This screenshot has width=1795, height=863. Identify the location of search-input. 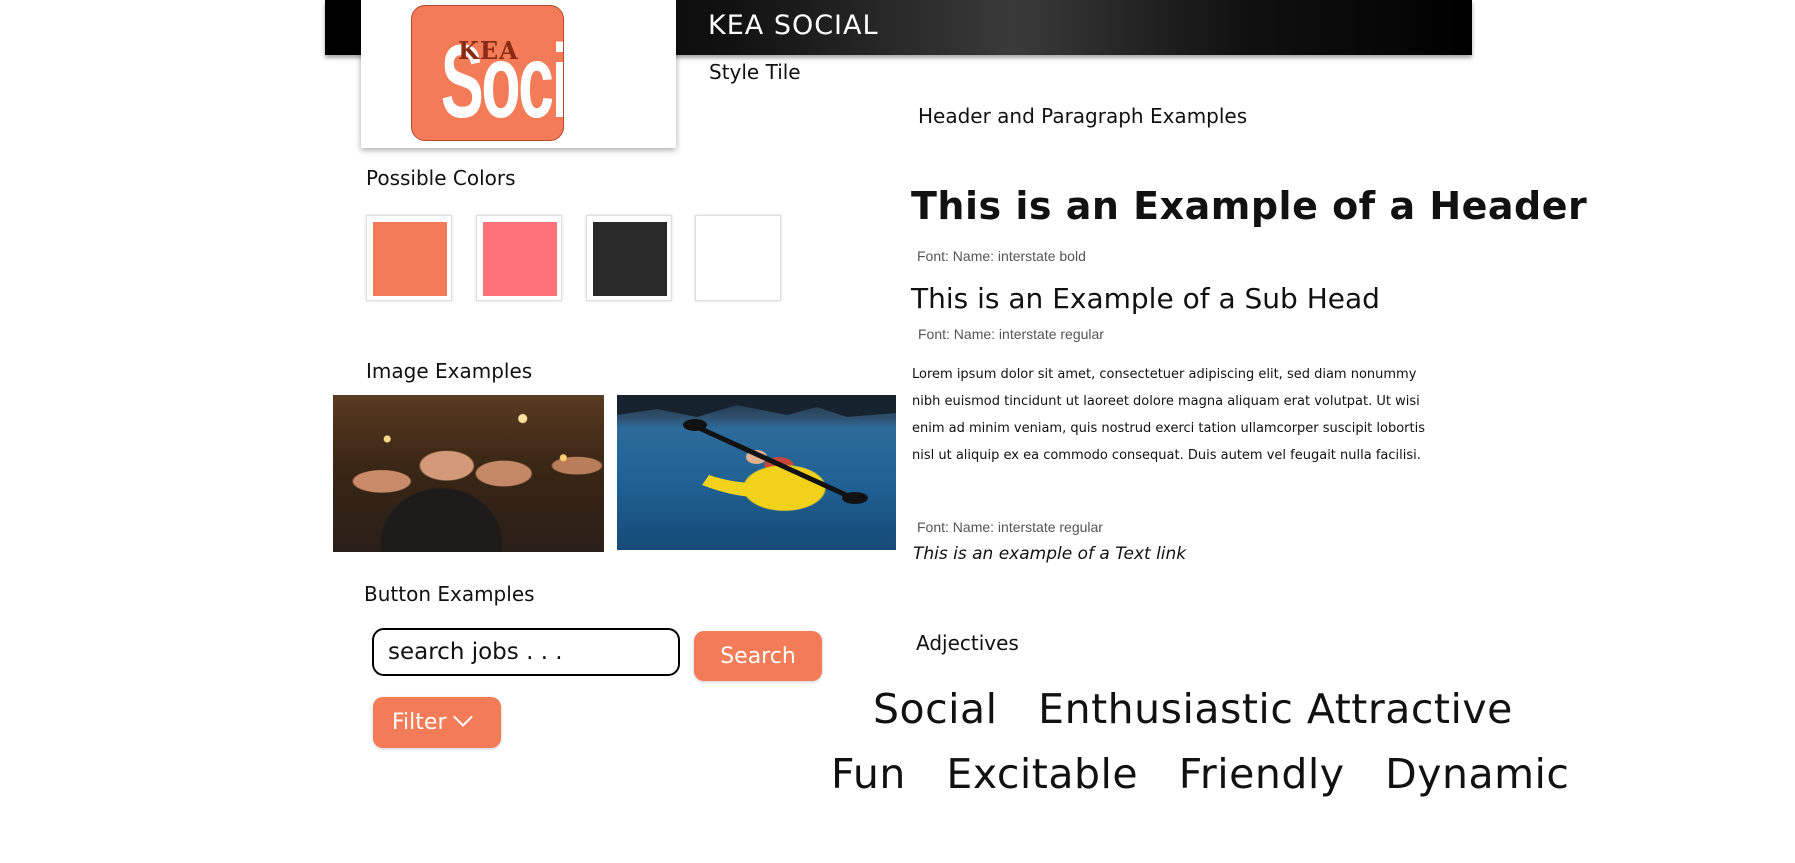
(526, 652).